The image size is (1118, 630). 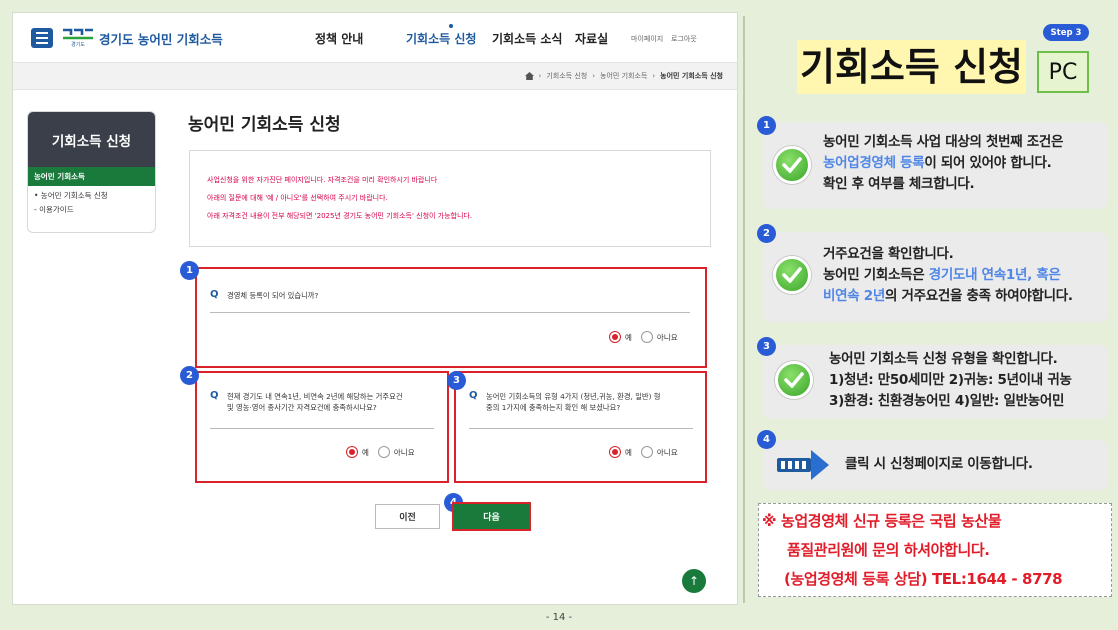 What do you see at coordinates (559, 617) in the screenshot?
I see `page-number: - 14 -` at bounding box center [559, 617].